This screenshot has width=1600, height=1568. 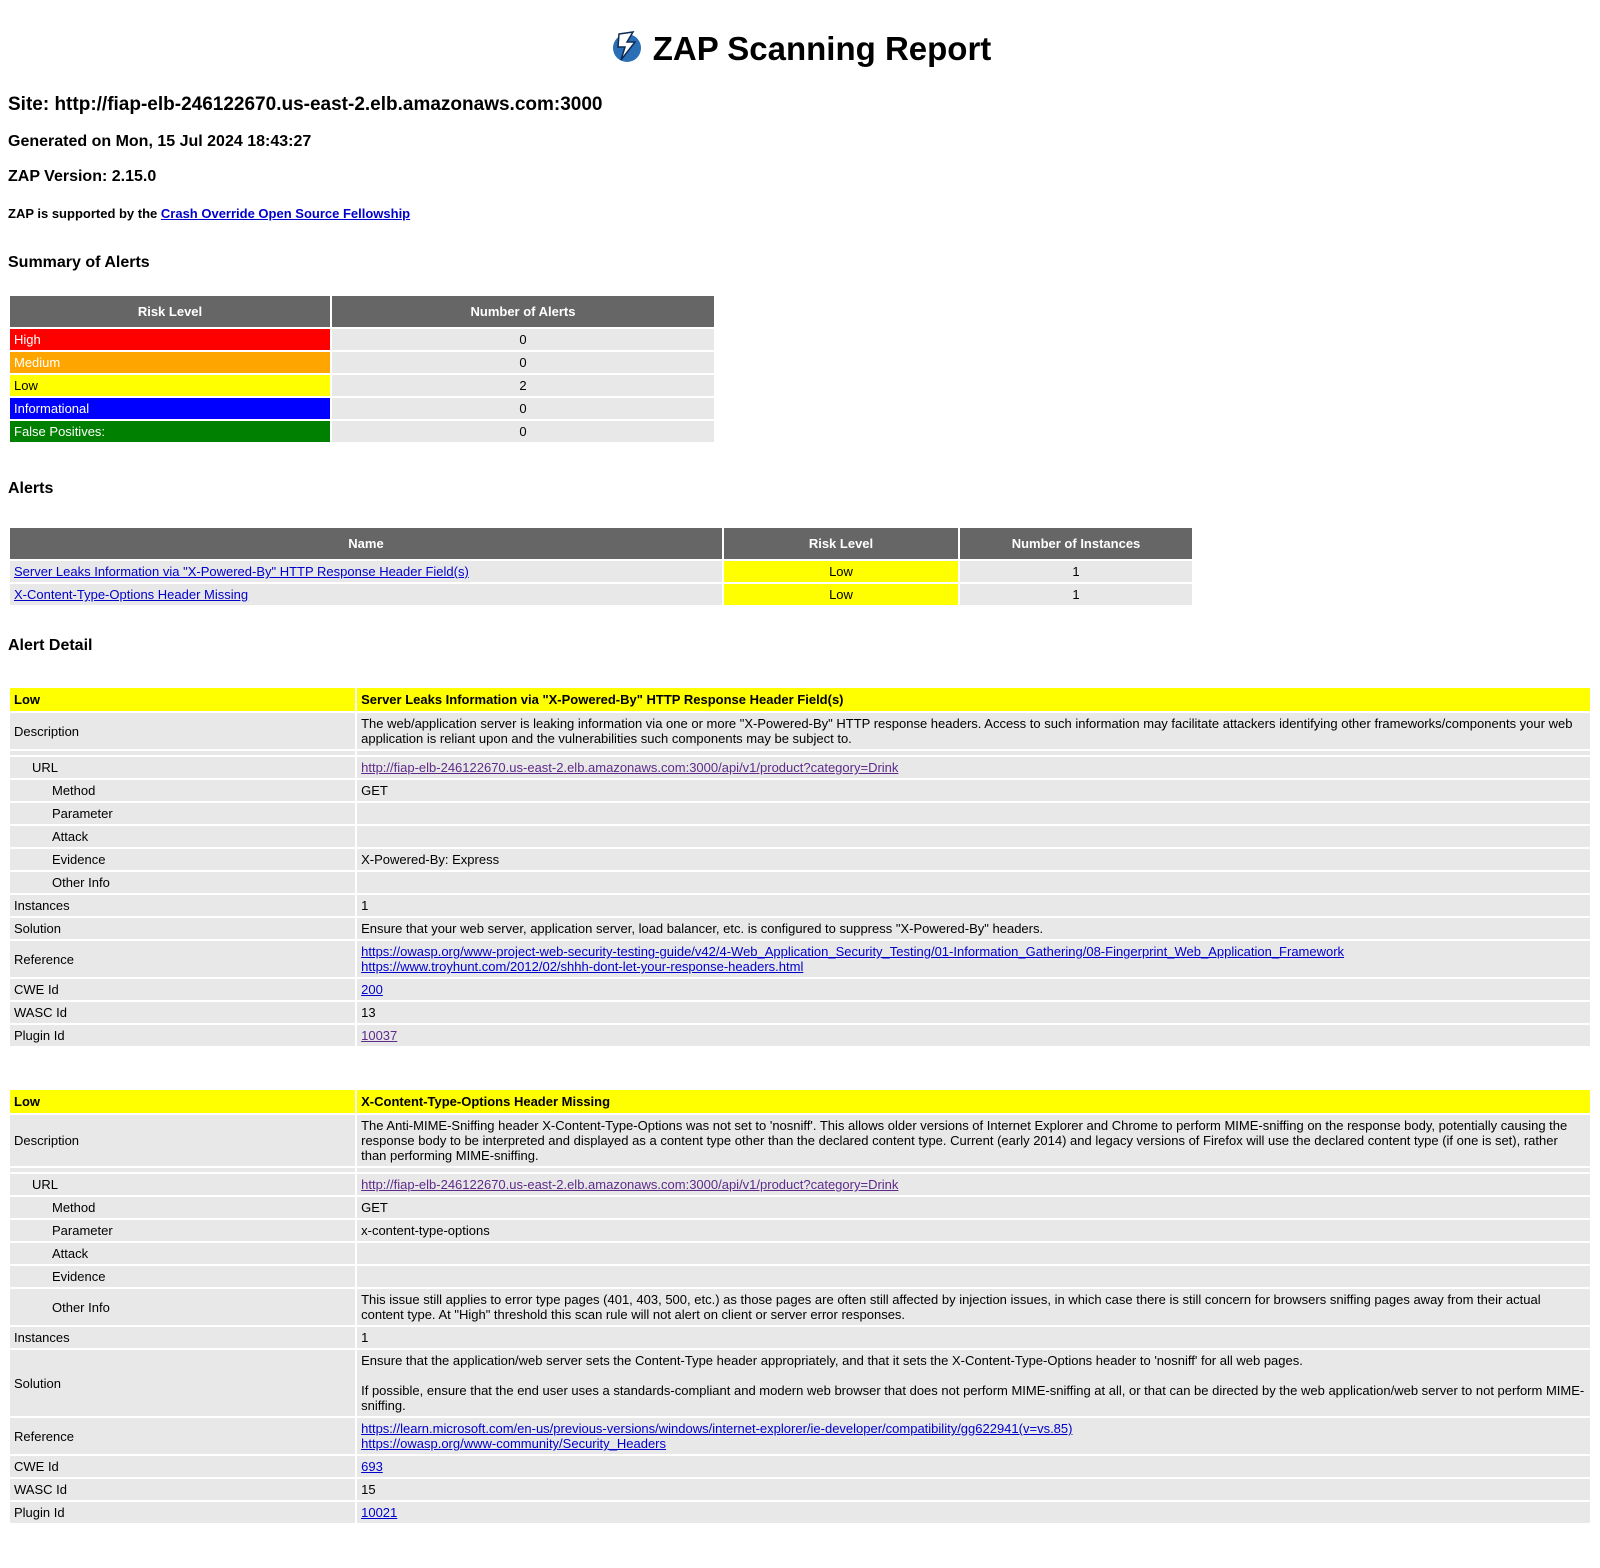 What do you see at coordinates (285, 213) in the screenshot?
I see `fellowship-link: Crash Override Open Source Fellowship` at bounding box center [285, 213].